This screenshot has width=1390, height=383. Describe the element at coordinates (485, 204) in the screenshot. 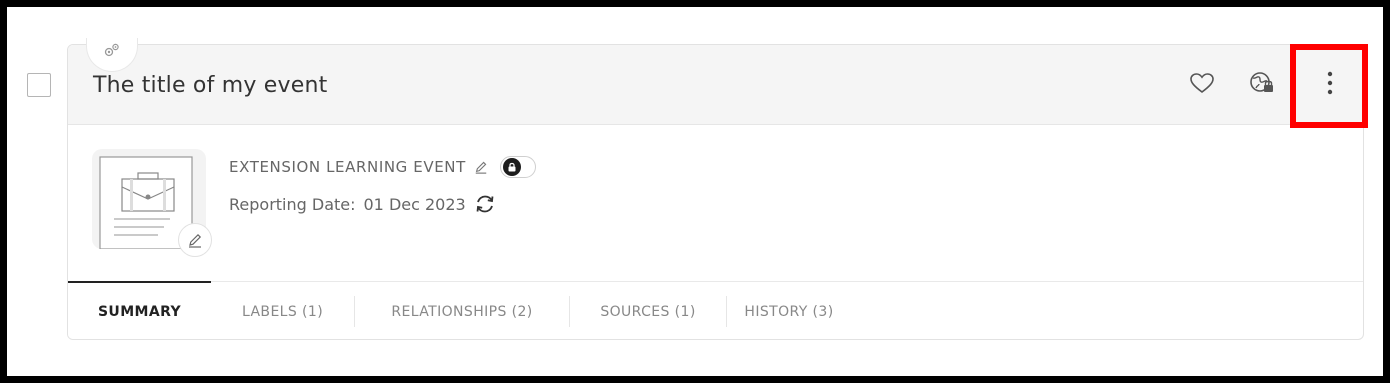

I see `refresh-icon` at that location.